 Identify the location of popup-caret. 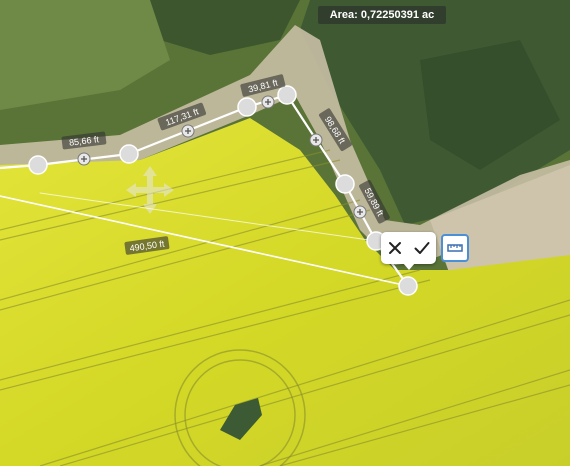
(409, 266).